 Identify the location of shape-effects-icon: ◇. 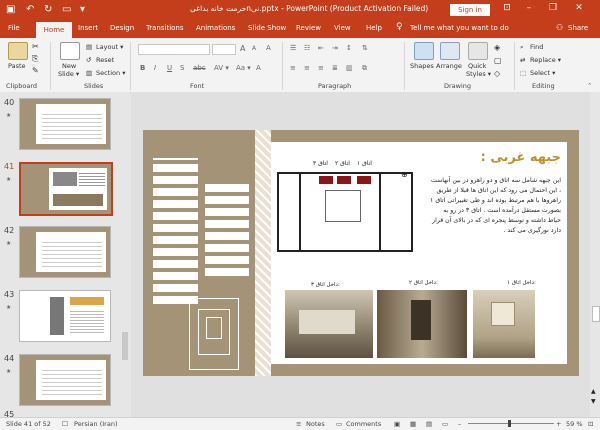
(497, 73).